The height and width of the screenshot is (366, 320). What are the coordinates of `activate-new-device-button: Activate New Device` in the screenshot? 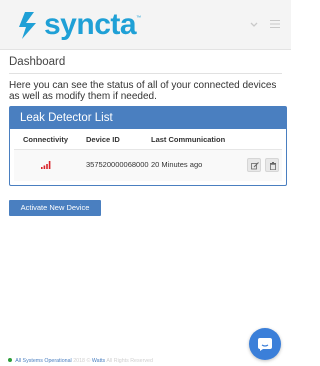 It's located at (55, 208).